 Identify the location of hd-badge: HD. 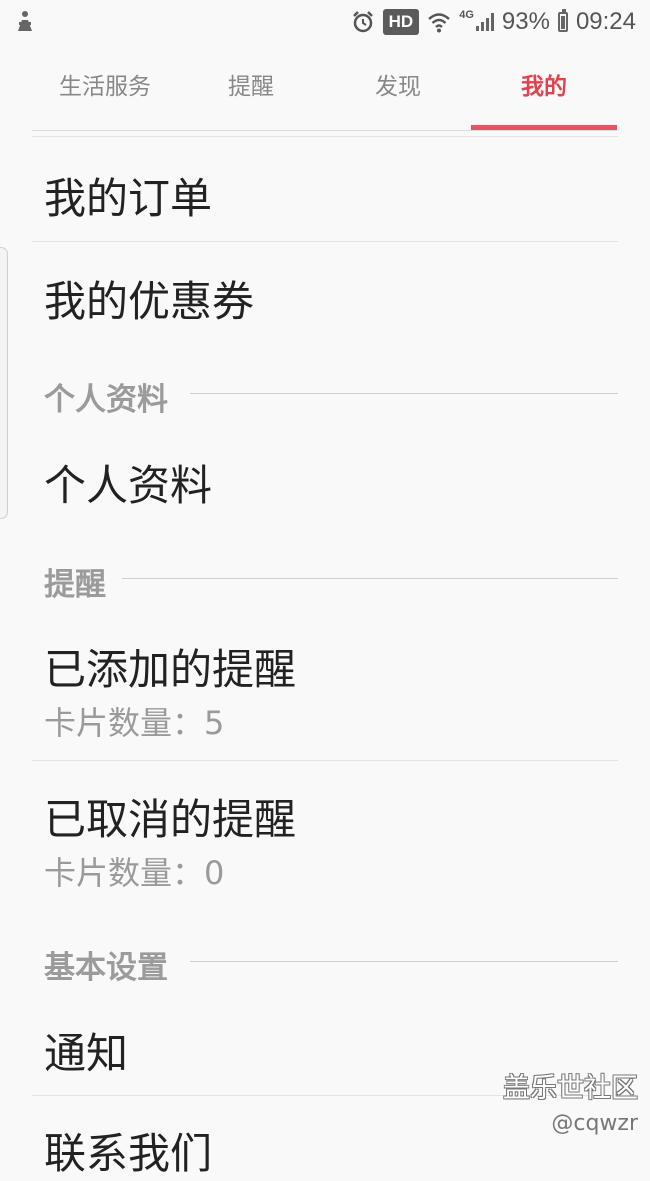
(401, 22).